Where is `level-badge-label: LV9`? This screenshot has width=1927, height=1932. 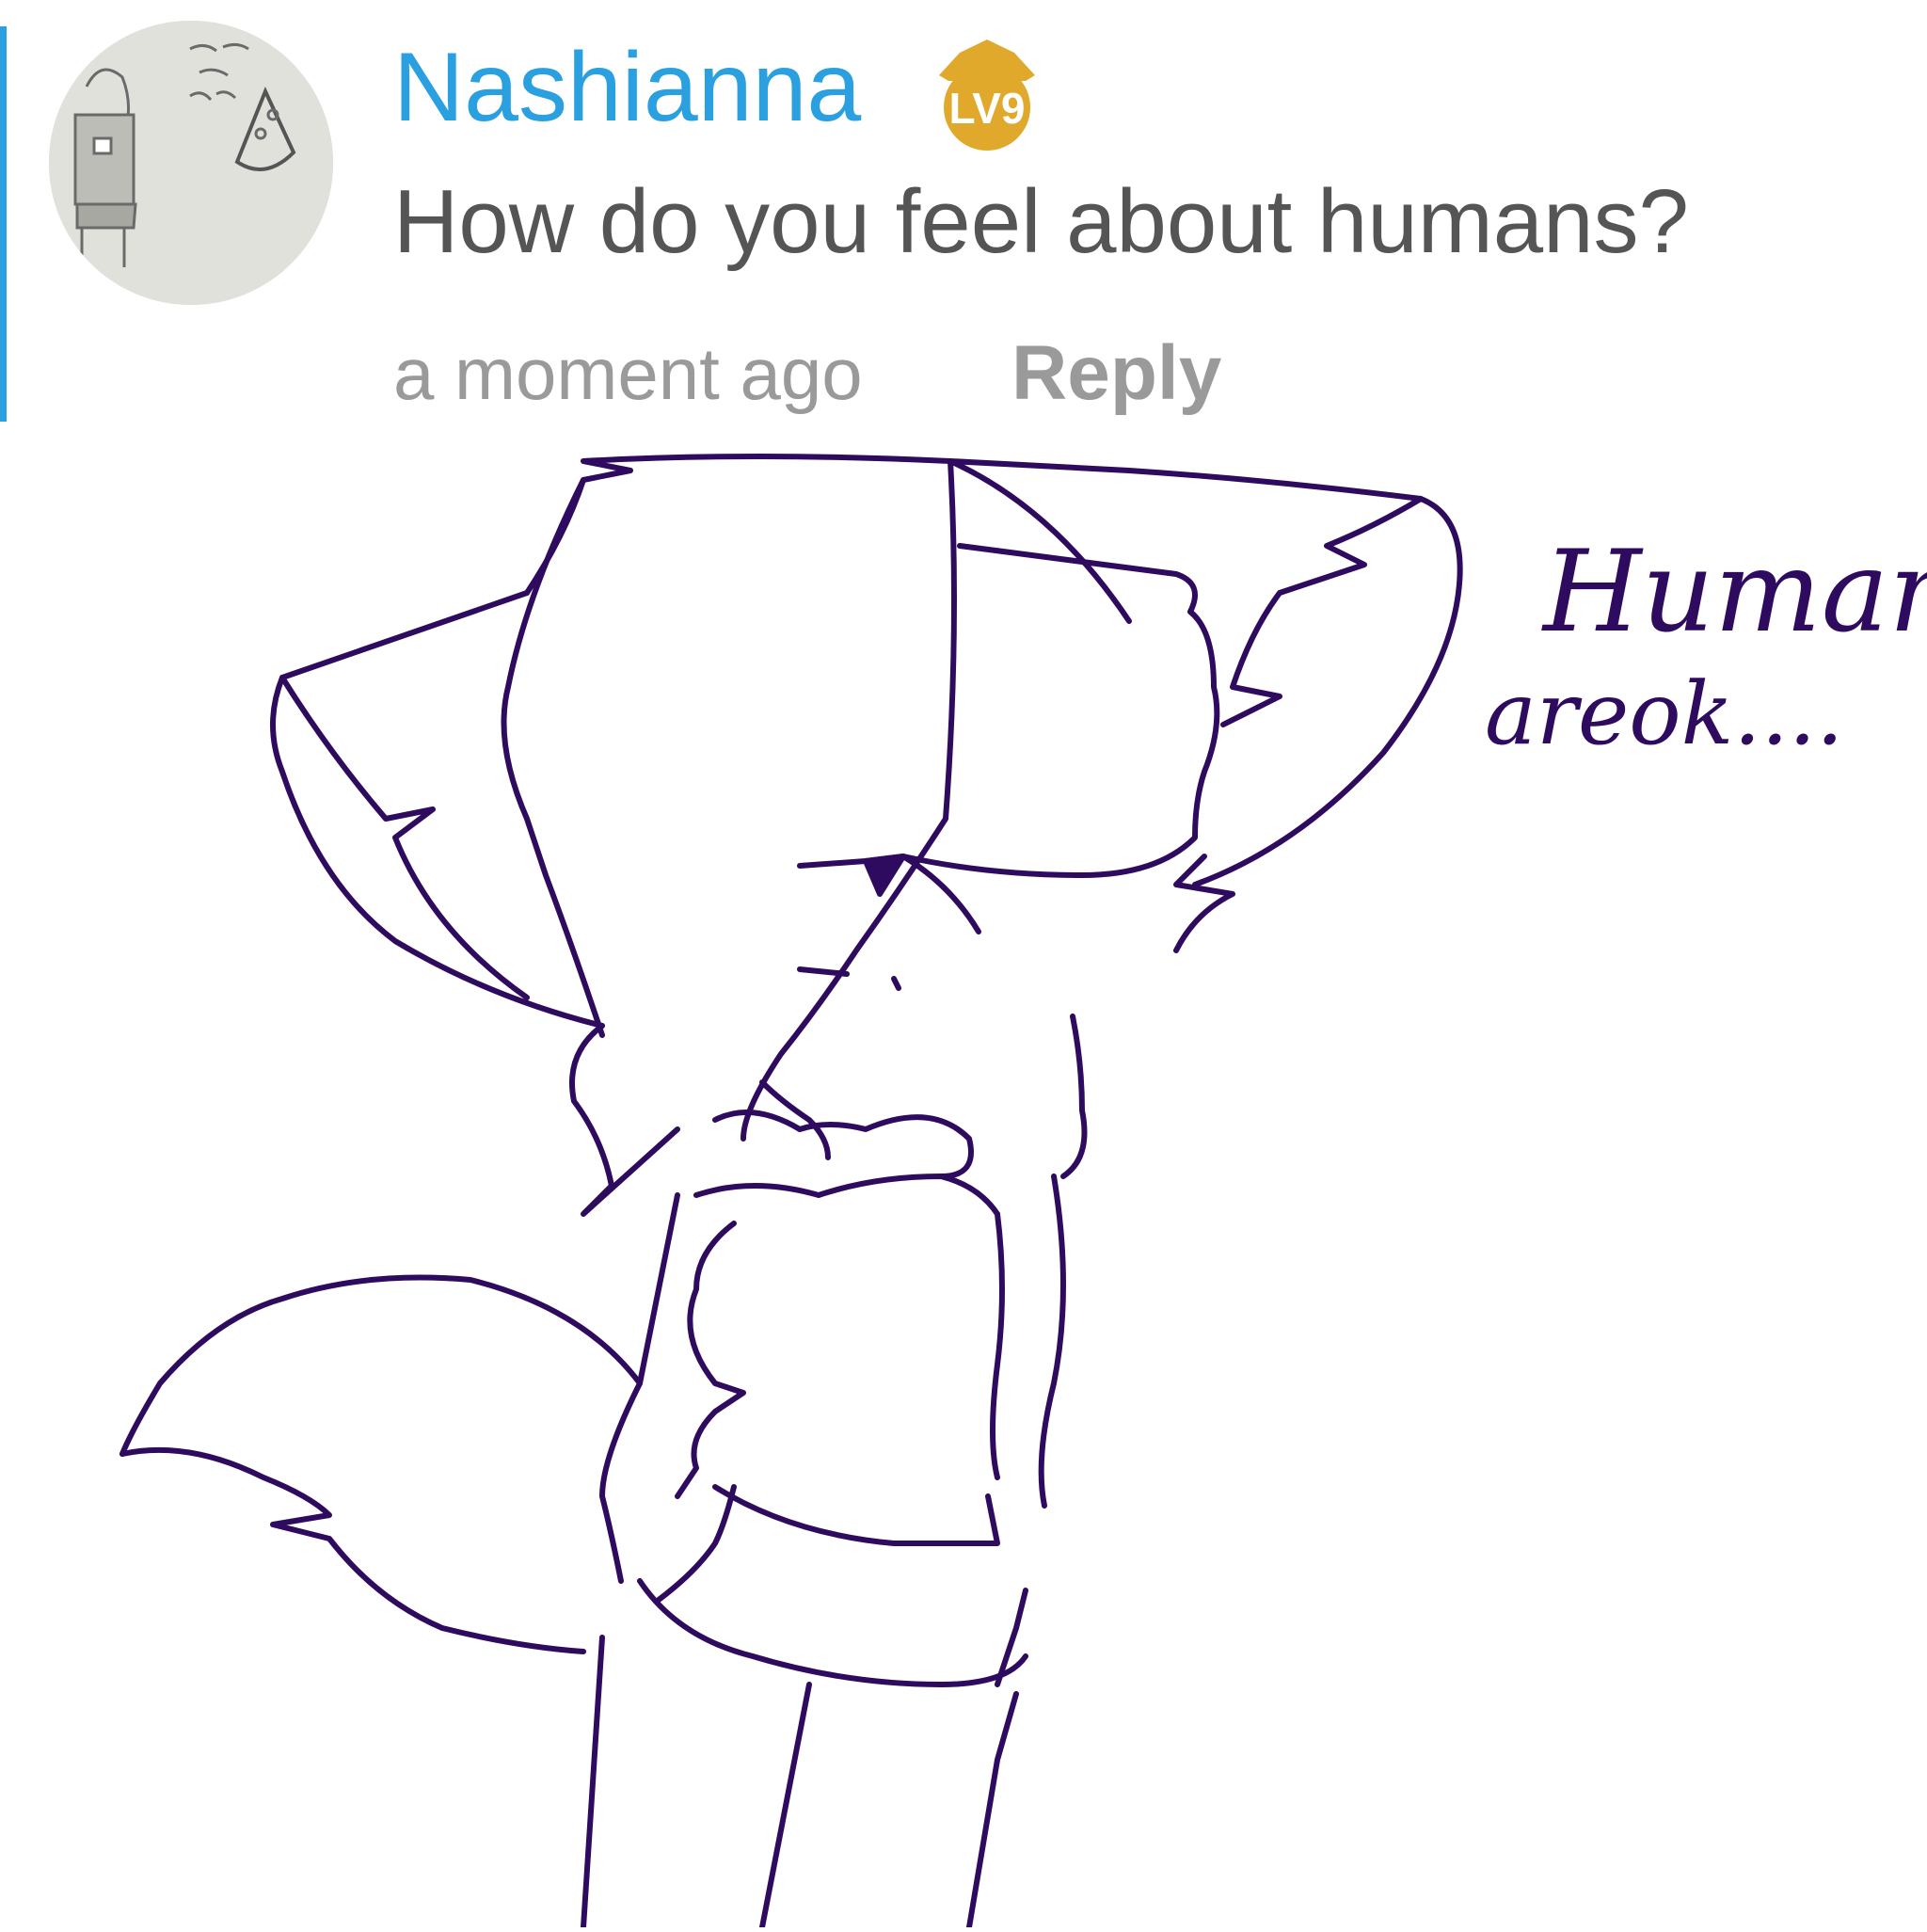
level-badge-label: LV9 is located at coordinates (987, 108).